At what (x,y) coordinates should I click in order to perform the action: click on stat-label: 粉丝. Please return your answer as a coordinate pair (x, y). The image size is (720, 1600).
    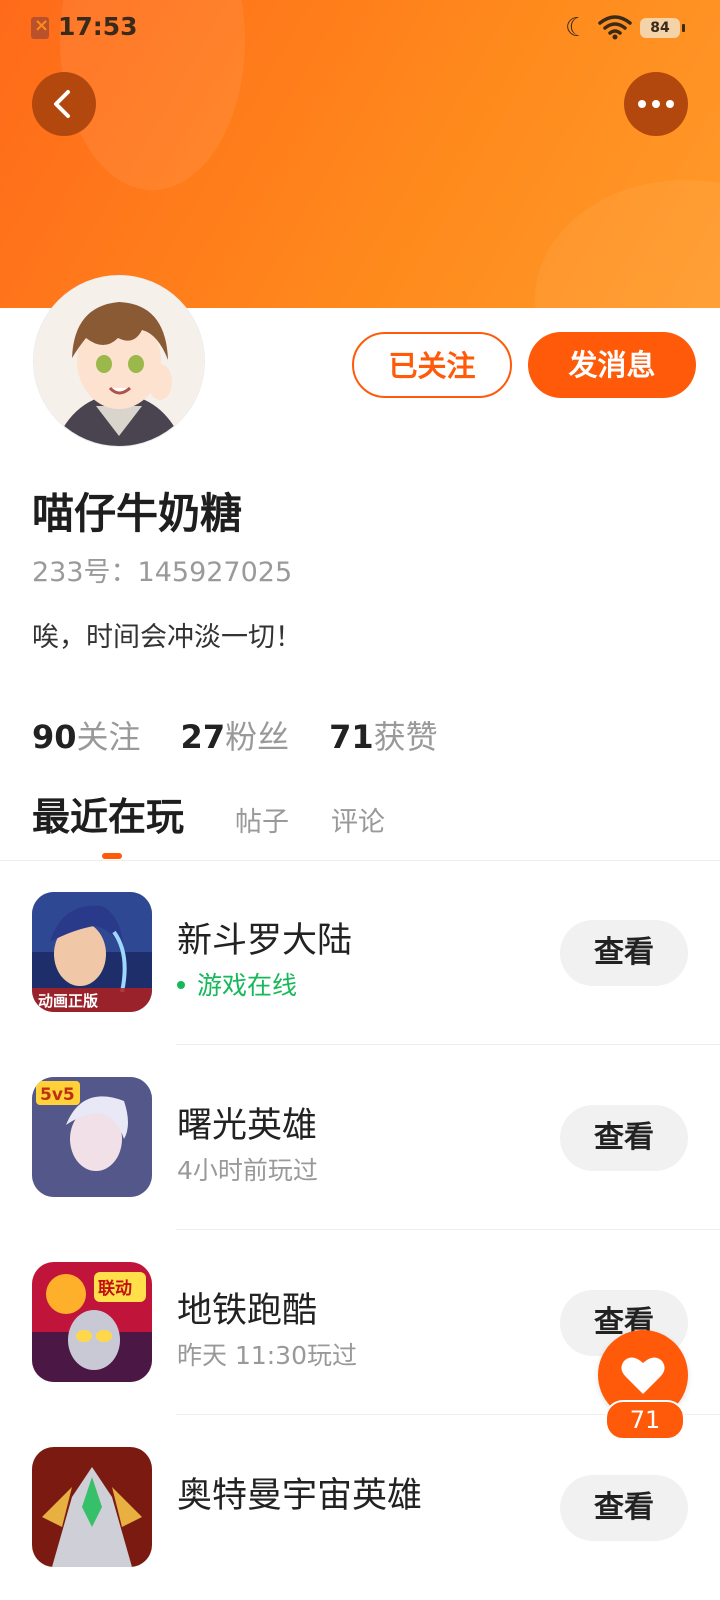
    Looking at the image, I should click on (257, 737).